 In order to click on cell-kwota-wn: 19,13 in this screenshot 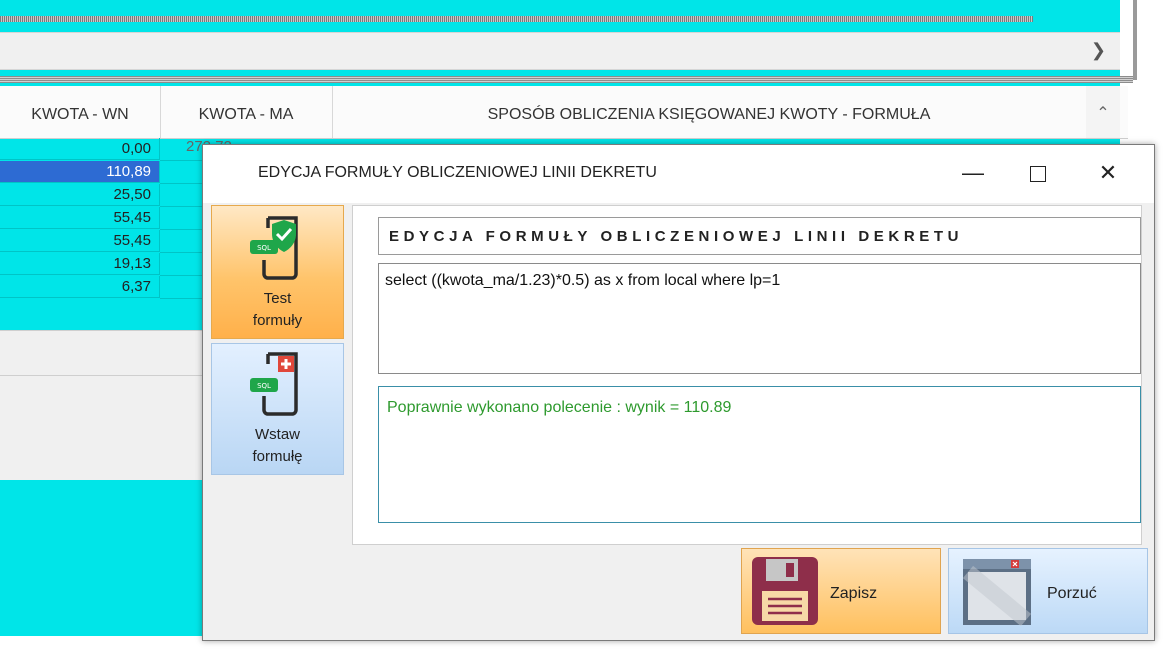, I will do `click(80, 264)`.